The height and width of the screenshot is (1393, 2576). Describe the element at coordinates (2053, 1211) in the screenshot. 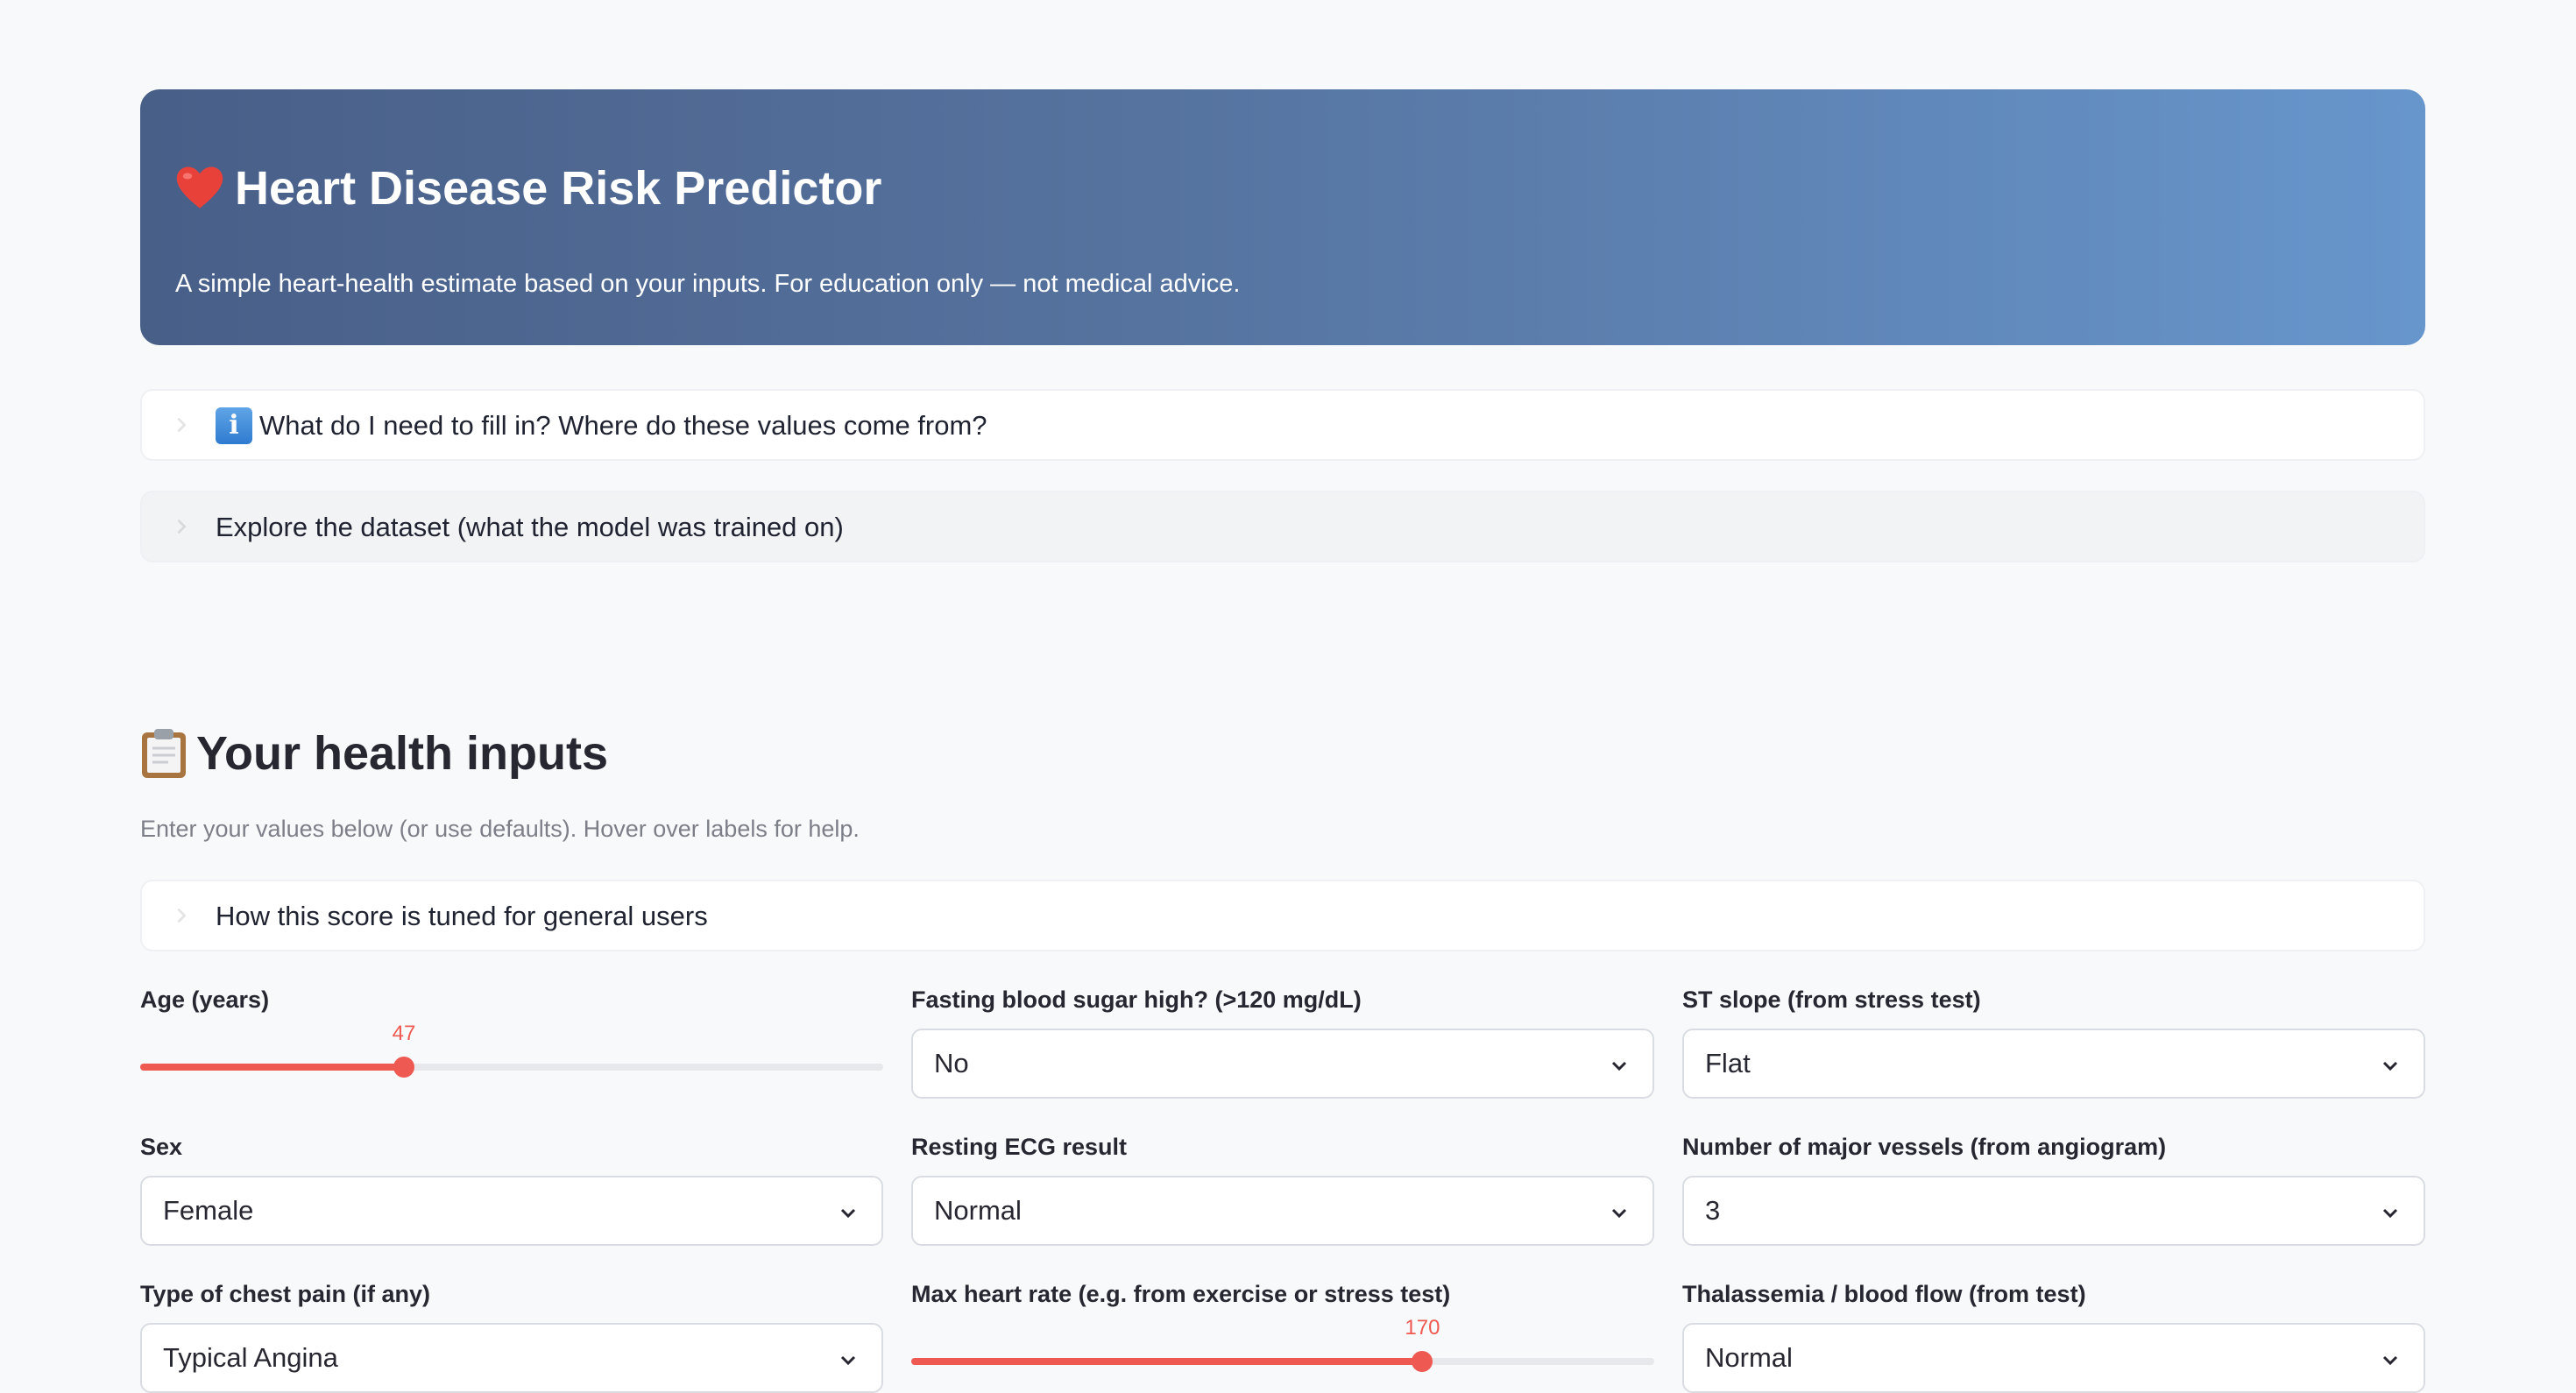

I see `major-vessels-select: 3` at that location.